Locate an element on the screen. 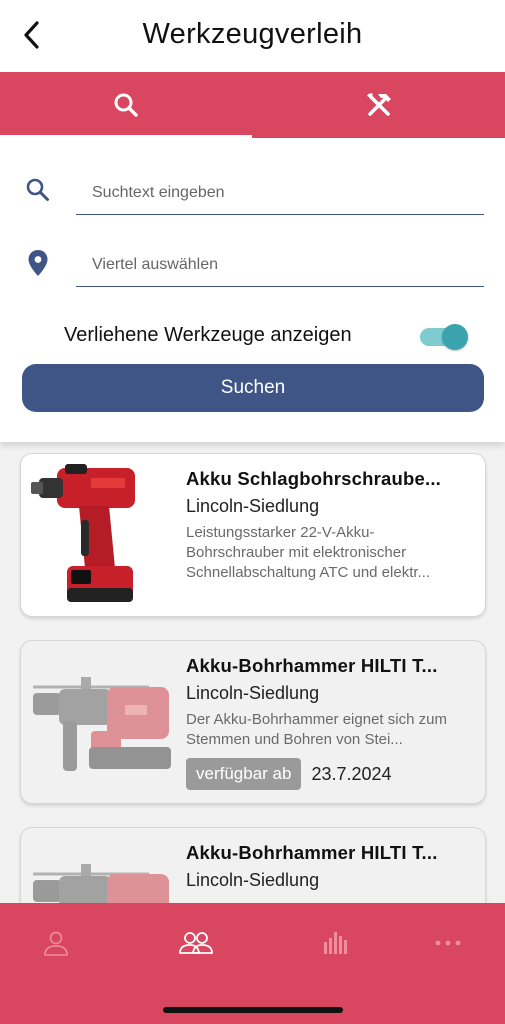  availability-row: verfügbar ab 23.7.2024 is located at coordinates (327, 774).